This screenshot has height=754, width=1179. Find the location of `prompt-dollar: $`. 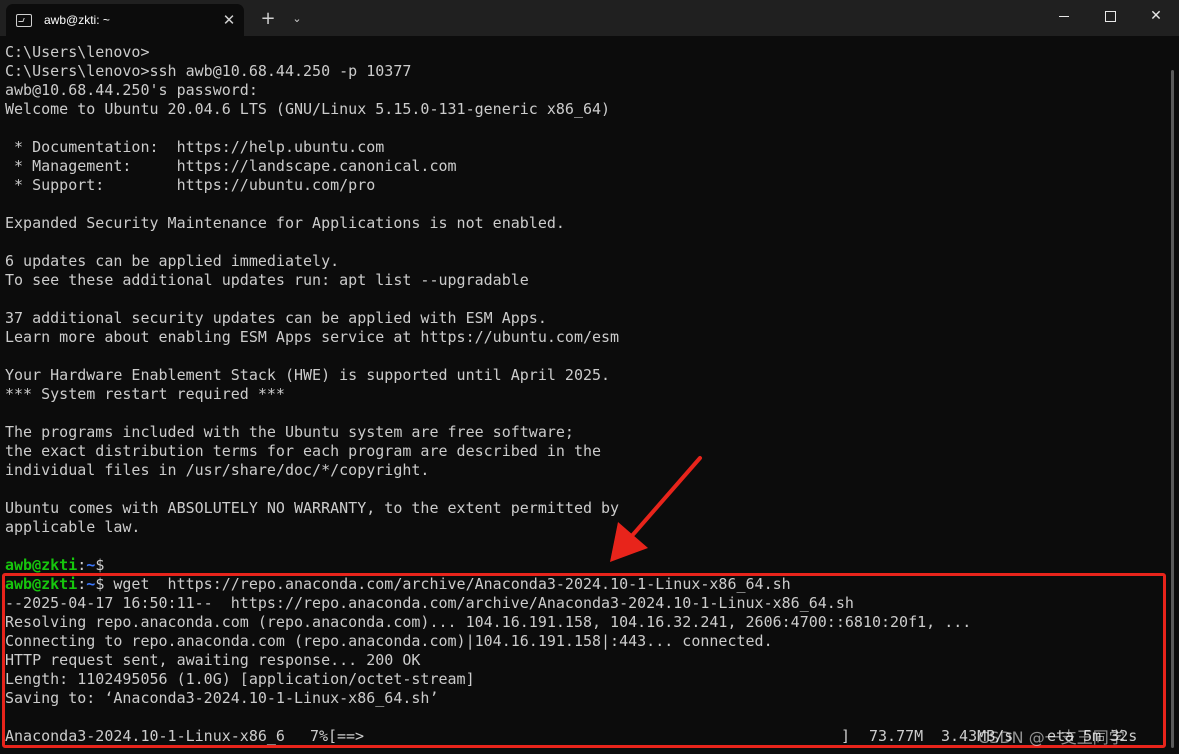

prompt-dollar: $ is located at coordinates (100, 565).